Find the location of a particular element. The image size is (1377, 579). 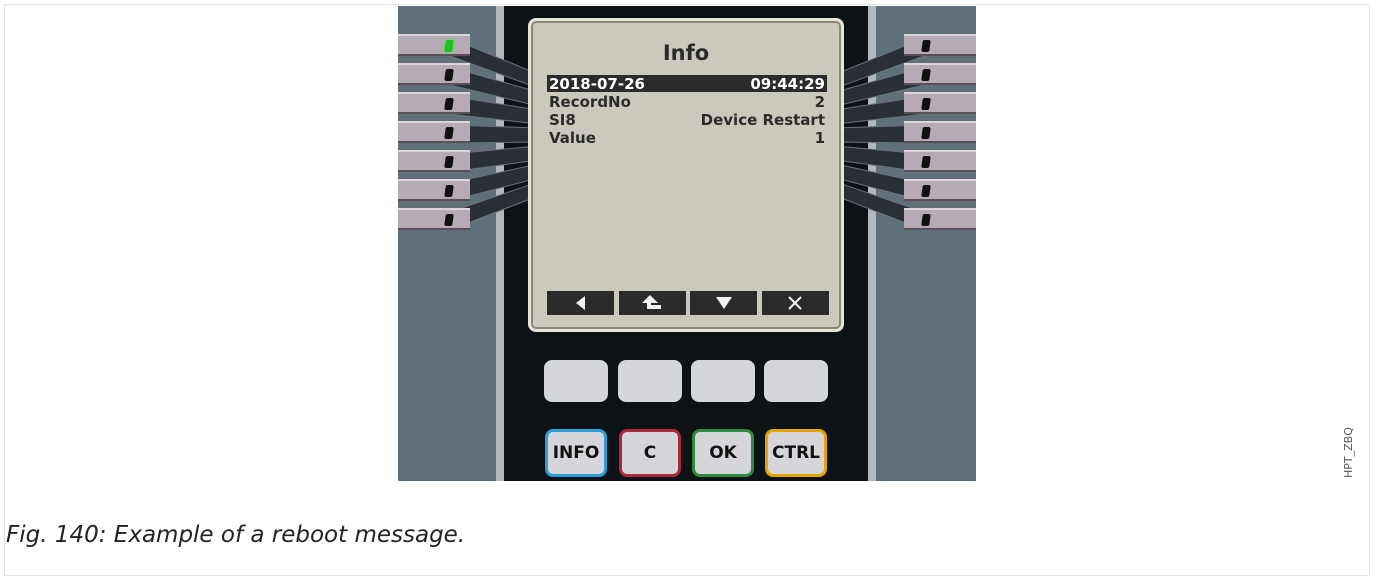

softkey-up is located at coordinates (652, 303).